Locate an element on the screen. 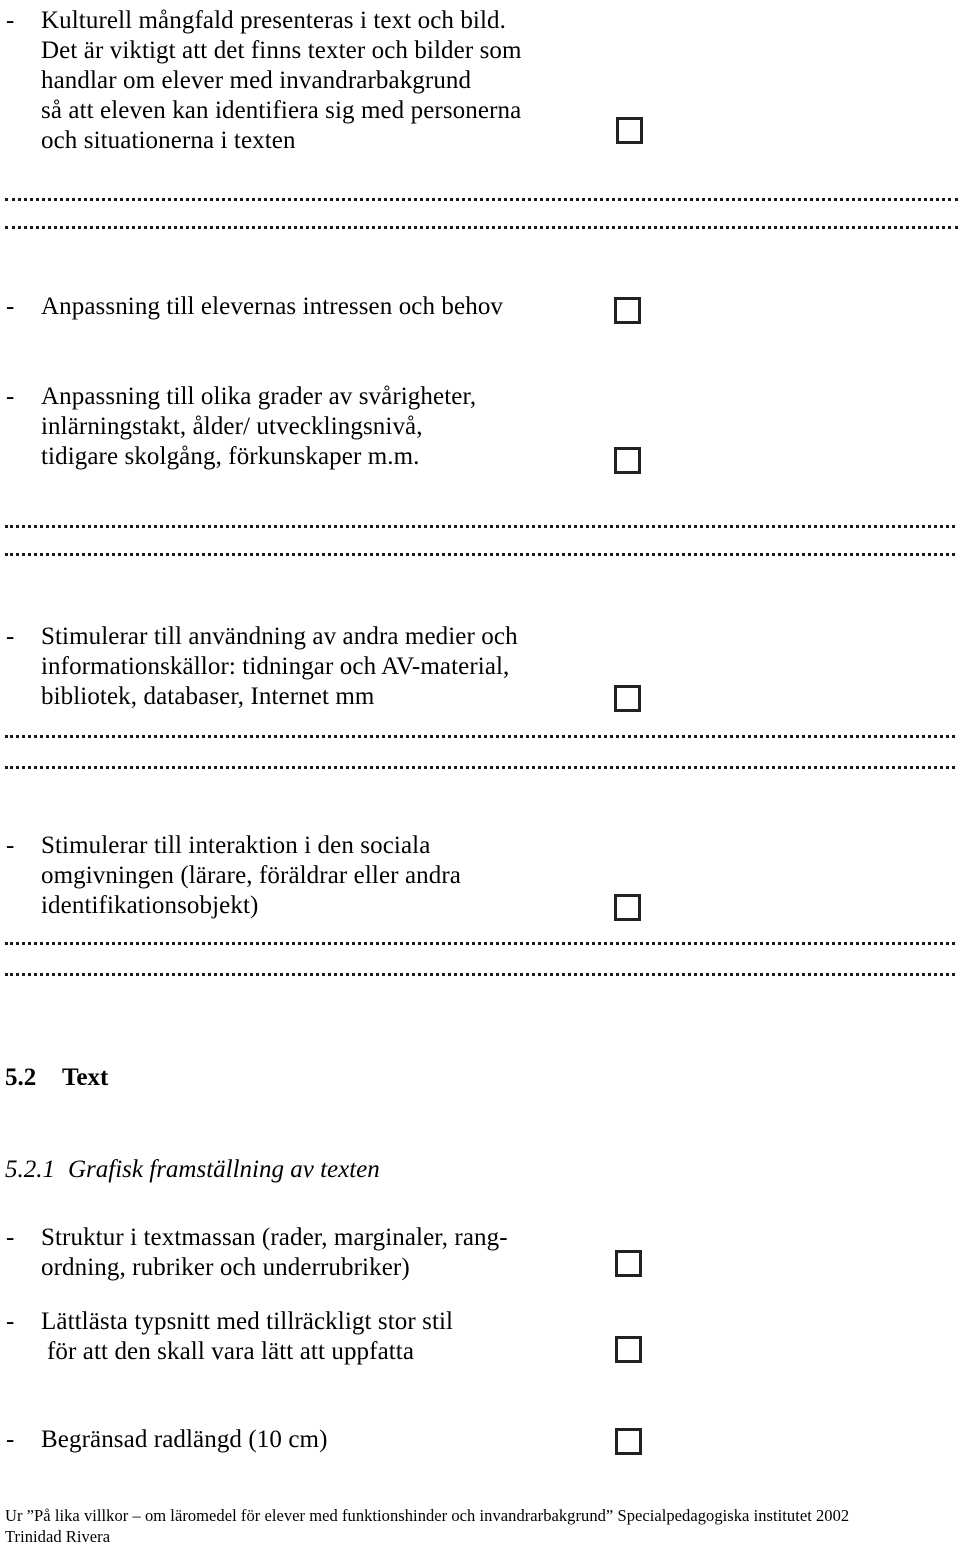  heading-5-2-1-number: 5.2.1 is located at coordinates (30, 1169).